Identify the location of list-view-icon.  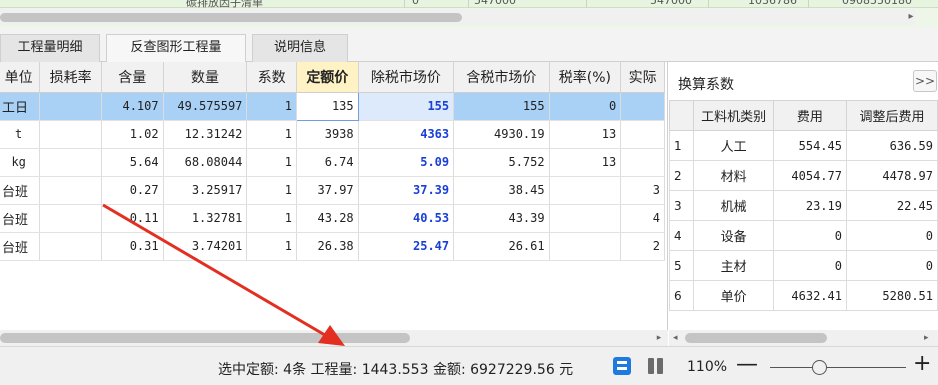
(622, 366).